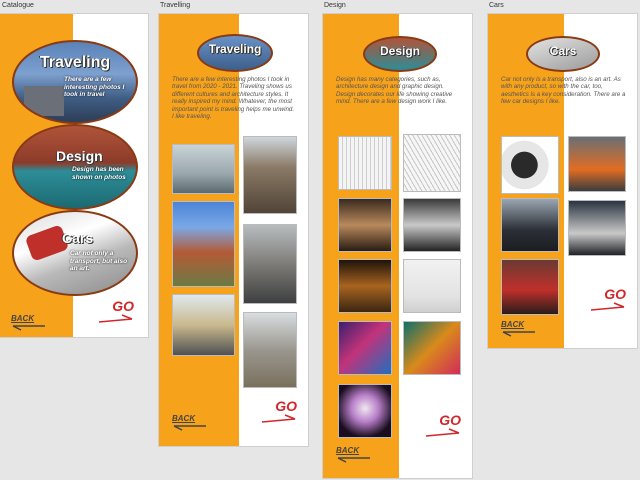  I want to click on photo-orange-car, so click(597, 164).